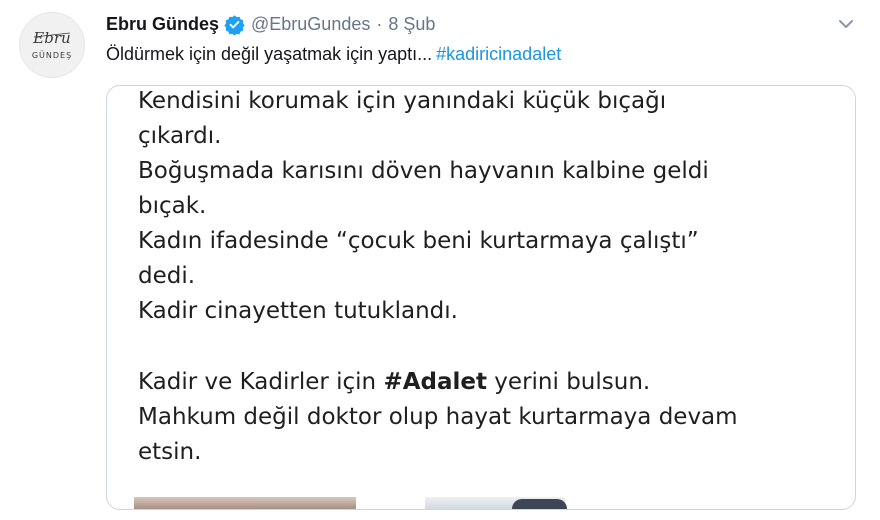 This screenshot has width=880, height=520. I want to click on tweet-header: Ebru Gündeş @EbruGundes · 8 Şub, so click(270, 24).